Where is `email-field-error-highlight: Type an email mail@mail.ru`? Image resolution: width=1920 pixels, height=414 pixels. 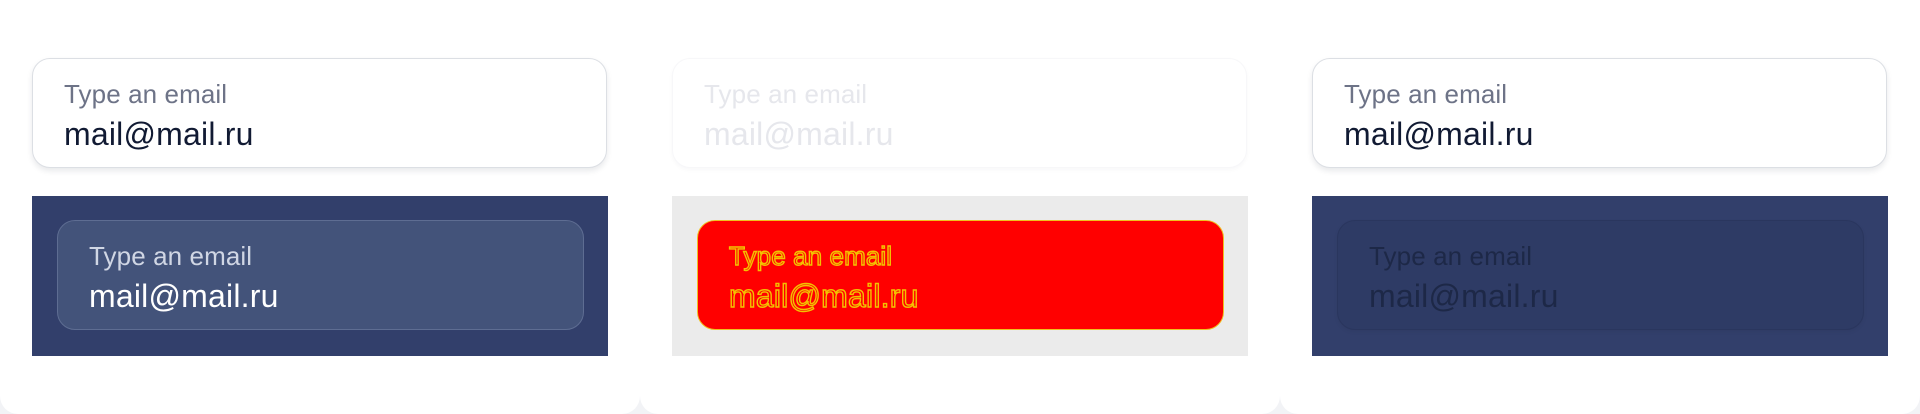
email-field-error-highlight: Type an email mail@mail.ru is located at coordinates (960, 275).